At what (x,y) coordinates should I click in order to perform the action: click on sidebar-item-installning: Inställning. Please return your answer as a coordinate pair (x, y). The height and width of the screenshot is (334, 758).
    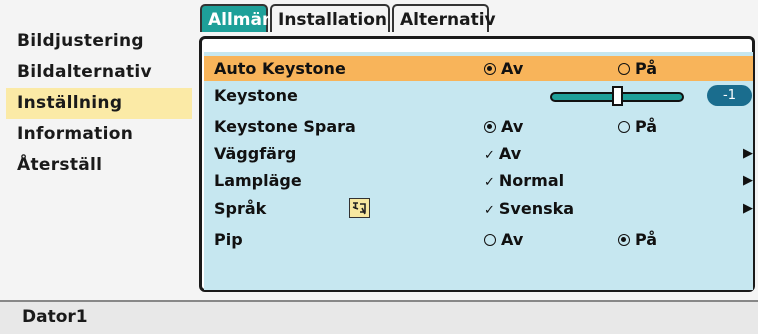
    Looking at the image, I should click on (99, 103).